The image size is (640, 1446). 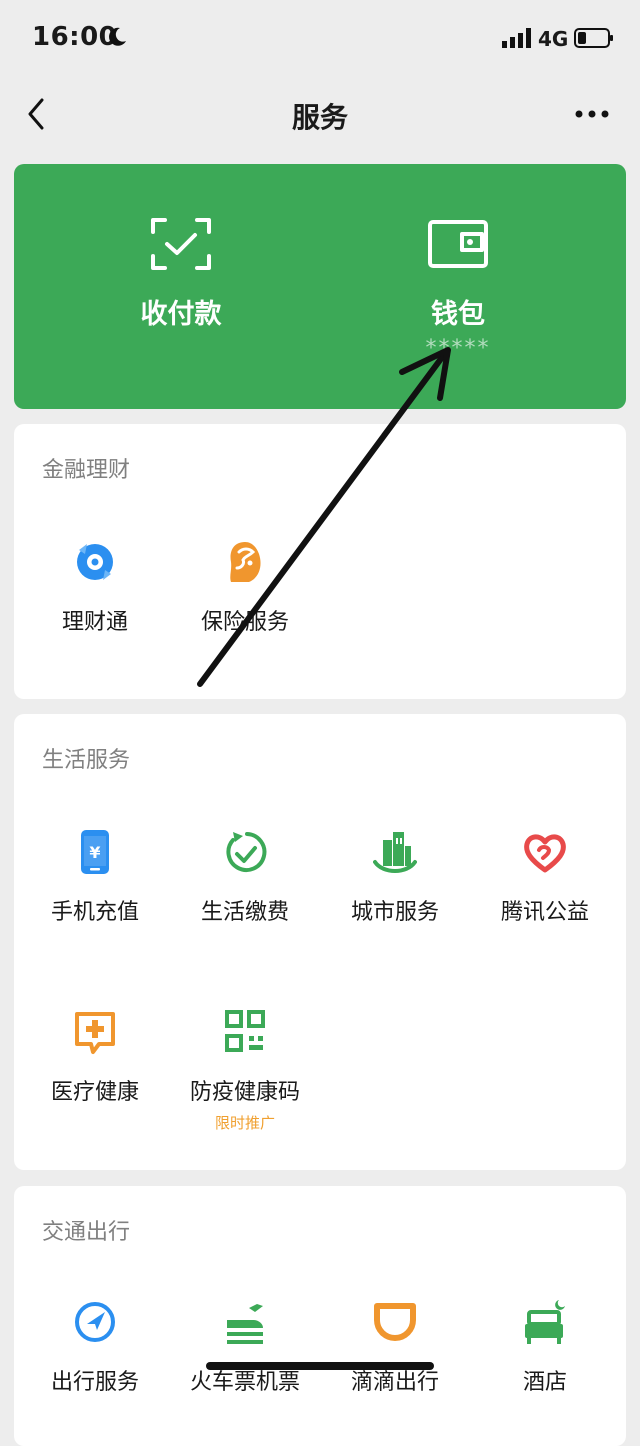 What do you see at coordinates (516, 38) in the screenshot?
I see `signal-icon` at bounding box center [516, 38].